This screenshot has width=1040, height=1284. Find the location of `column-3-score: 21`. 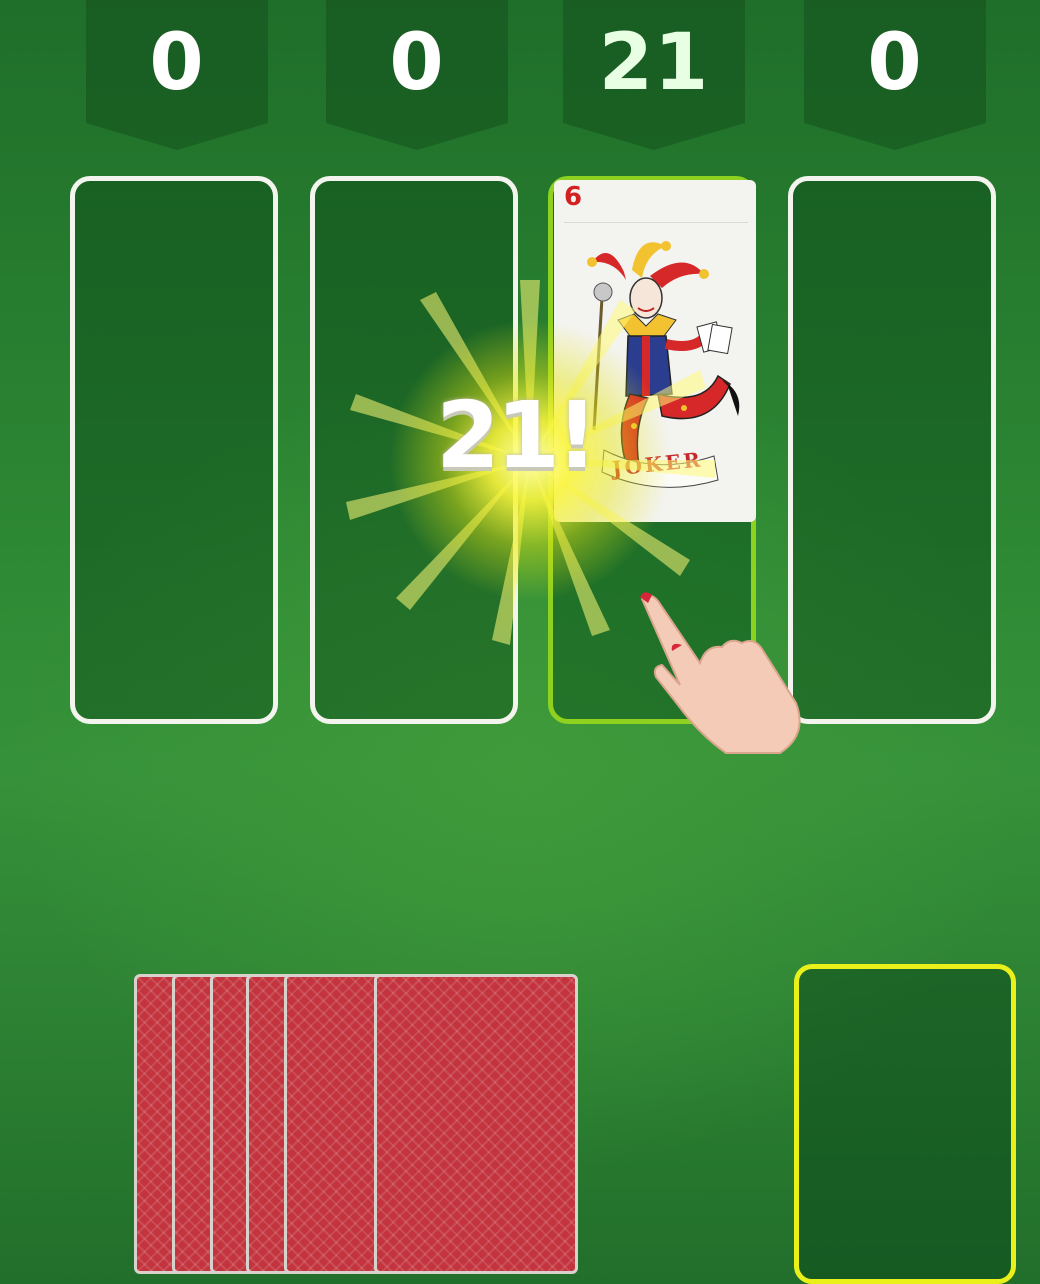

column-3-score: 21 is located at coordinates (654, 63).